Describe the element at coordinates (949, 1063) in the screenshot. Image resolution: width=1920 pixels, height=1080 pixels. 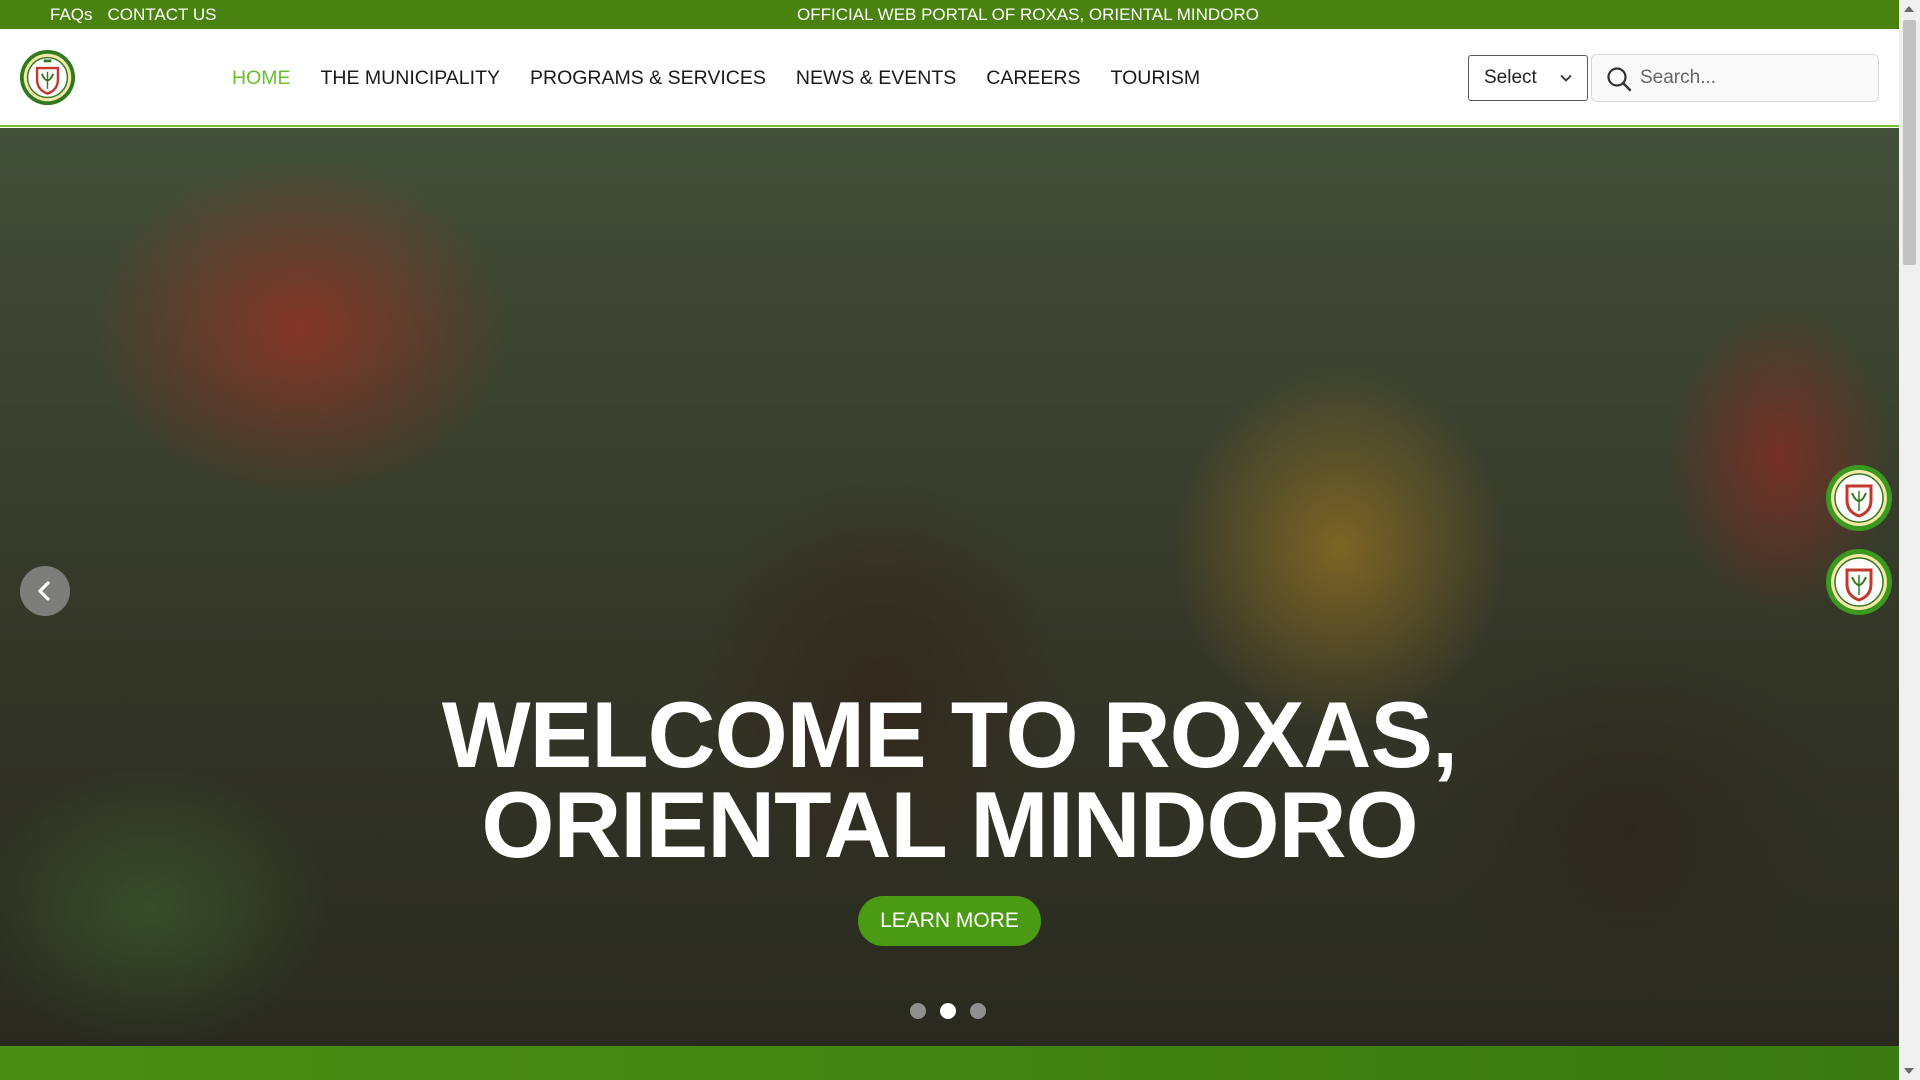
I see `section-band` at that location.